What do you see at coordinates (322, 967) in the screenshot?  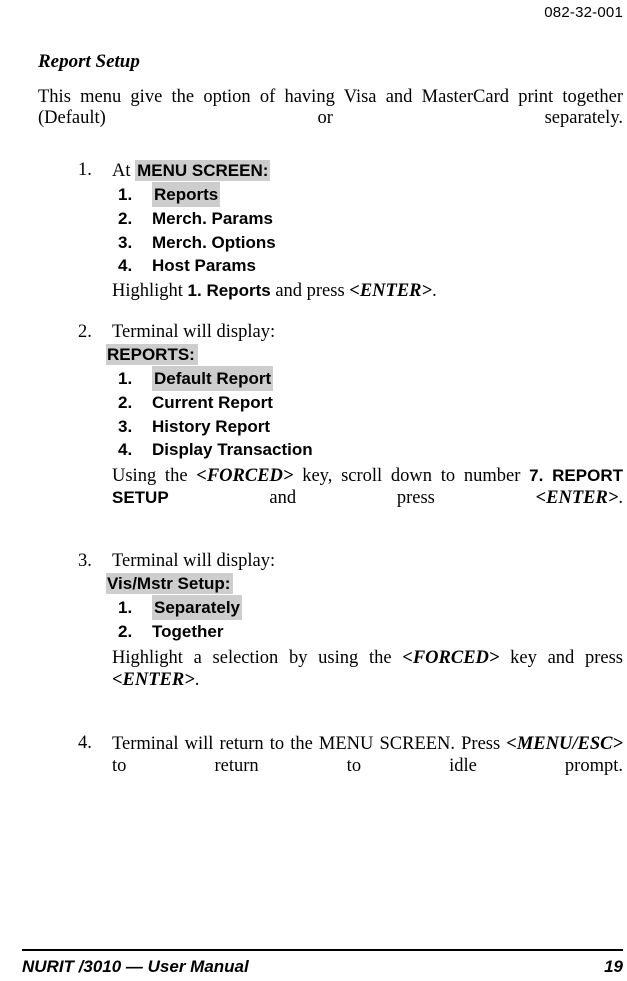 I see `footer-content: NURIT /3010 — User Manual 19` at bounding box center [322, 967].